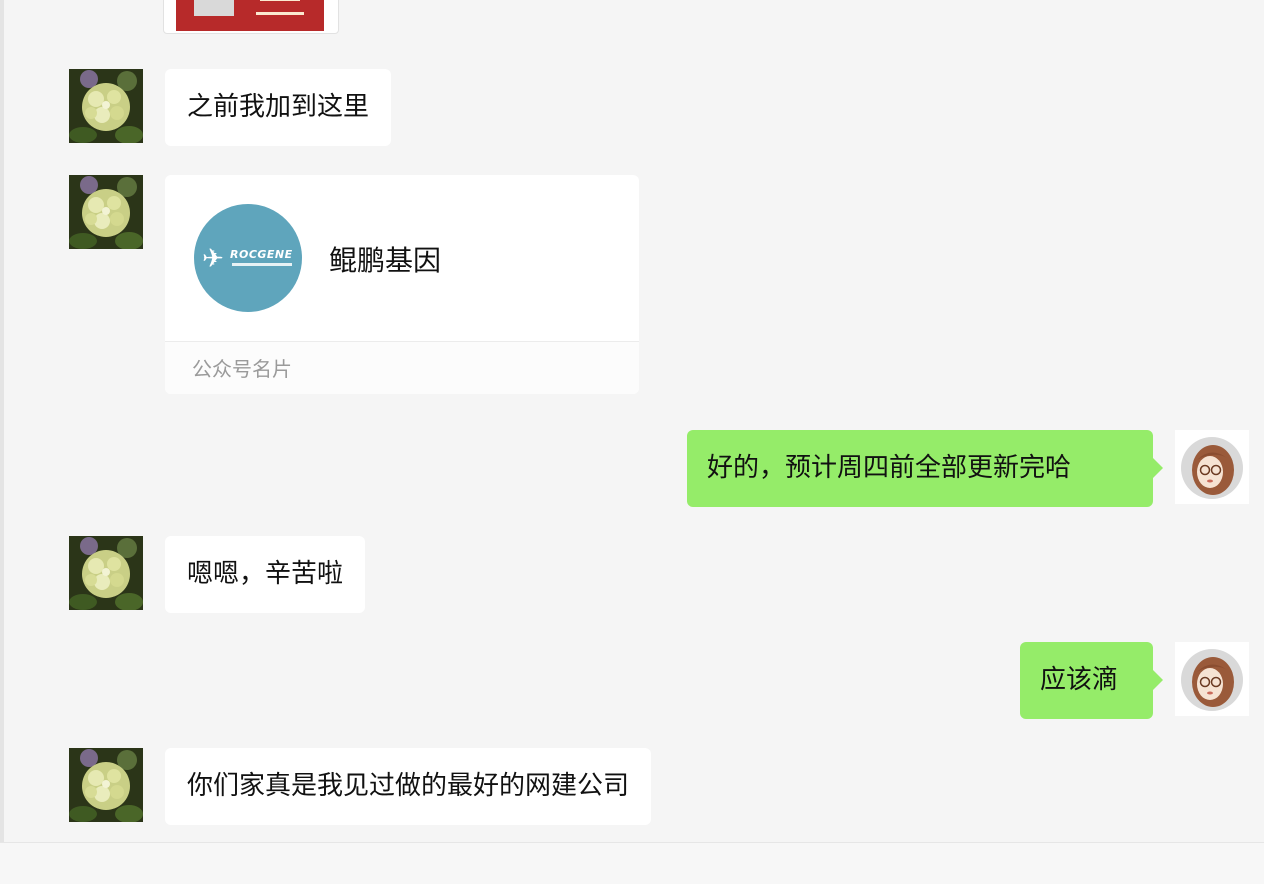  I want to click on account-logo-text: ROCGENE, so click(261, 254).